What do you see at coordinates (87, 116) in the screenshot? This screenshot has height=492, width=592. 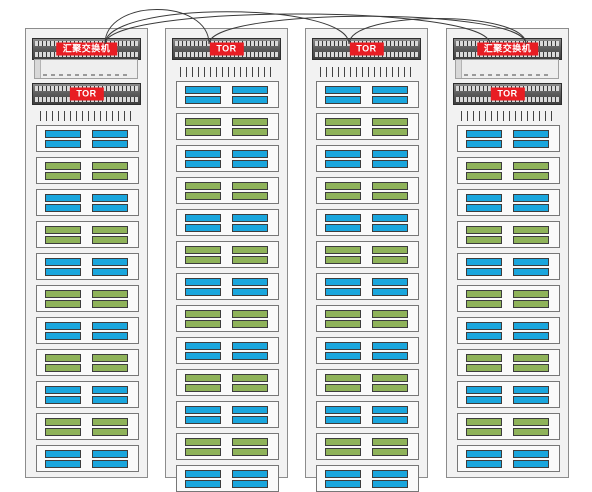 I see `rack-1-port-pins` at bounding box center [87, 116].